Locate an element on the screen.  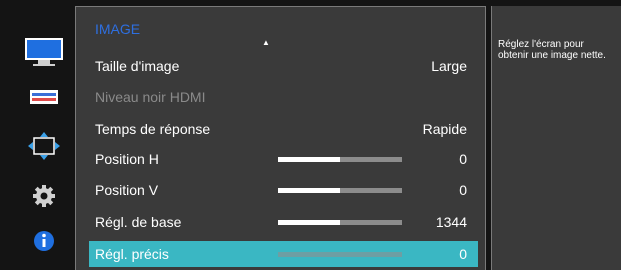
menu-item-value: Rapide is located at coordinates (444, 129).